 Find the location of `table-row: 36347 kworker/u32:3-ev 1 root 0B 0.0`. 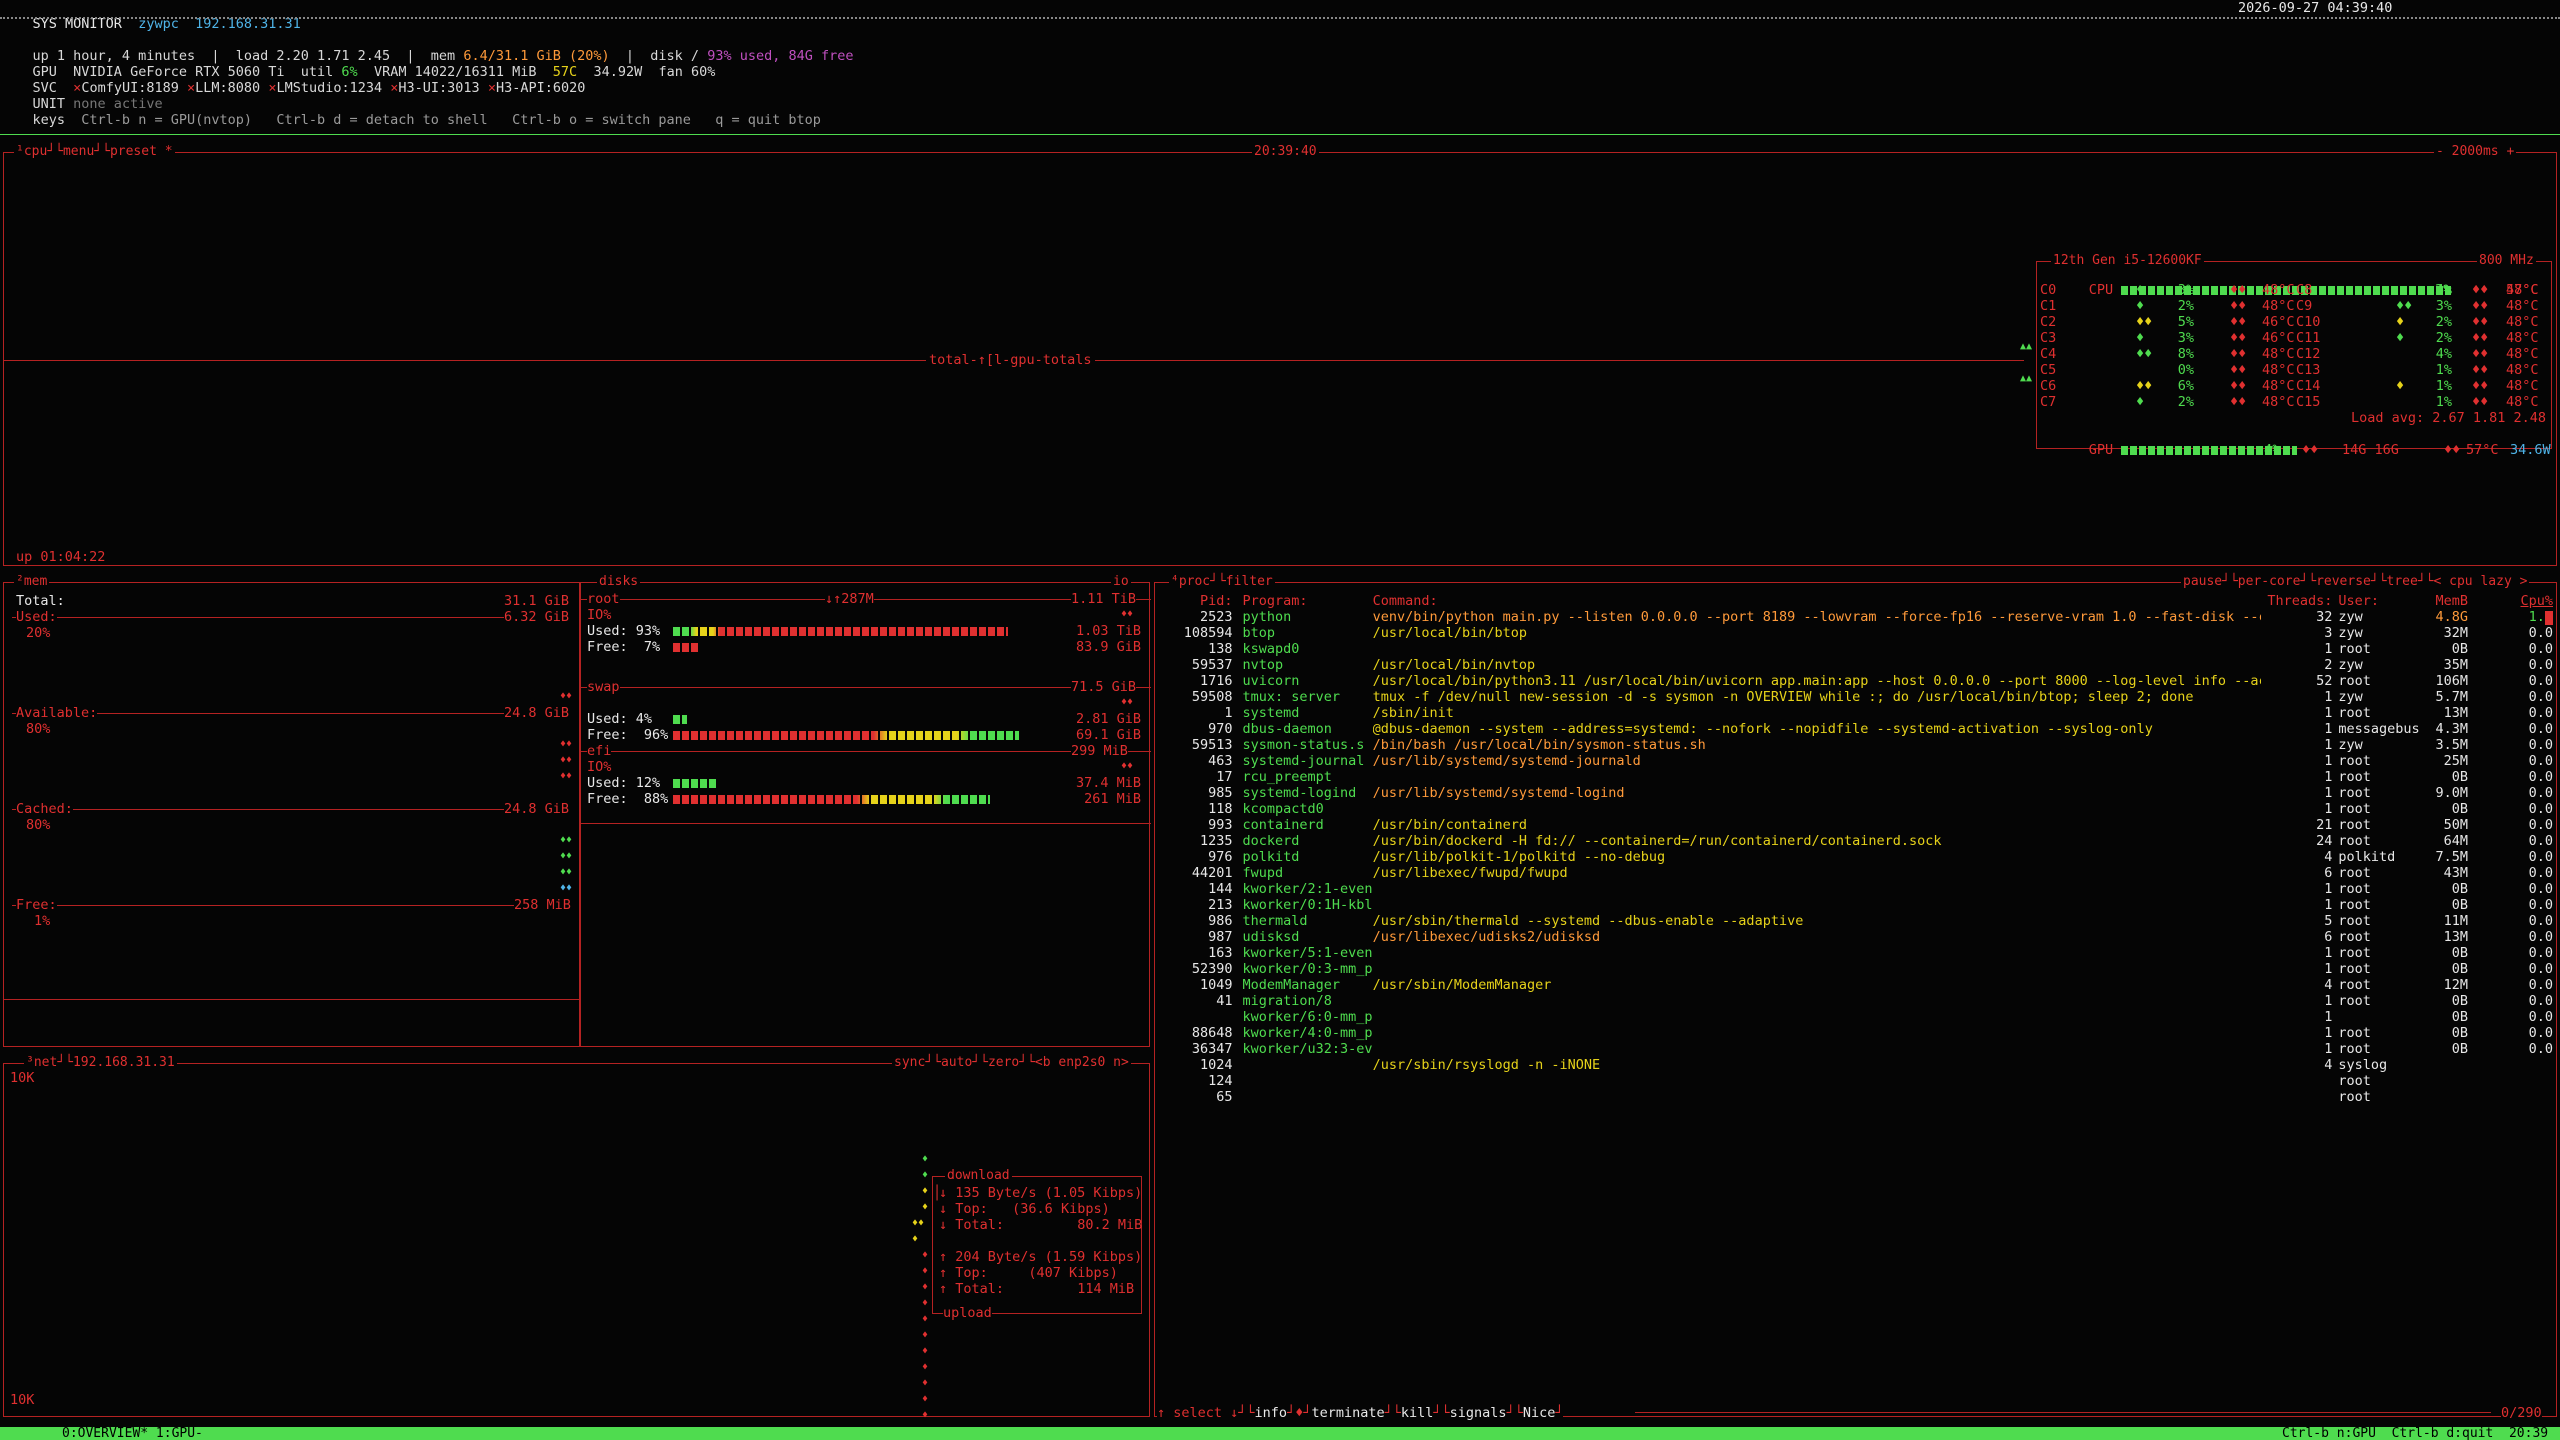

table-row: 36347 kworker/u32:3-ev 1 root 0B 0.0 is located at coordinates (1857, 1049).